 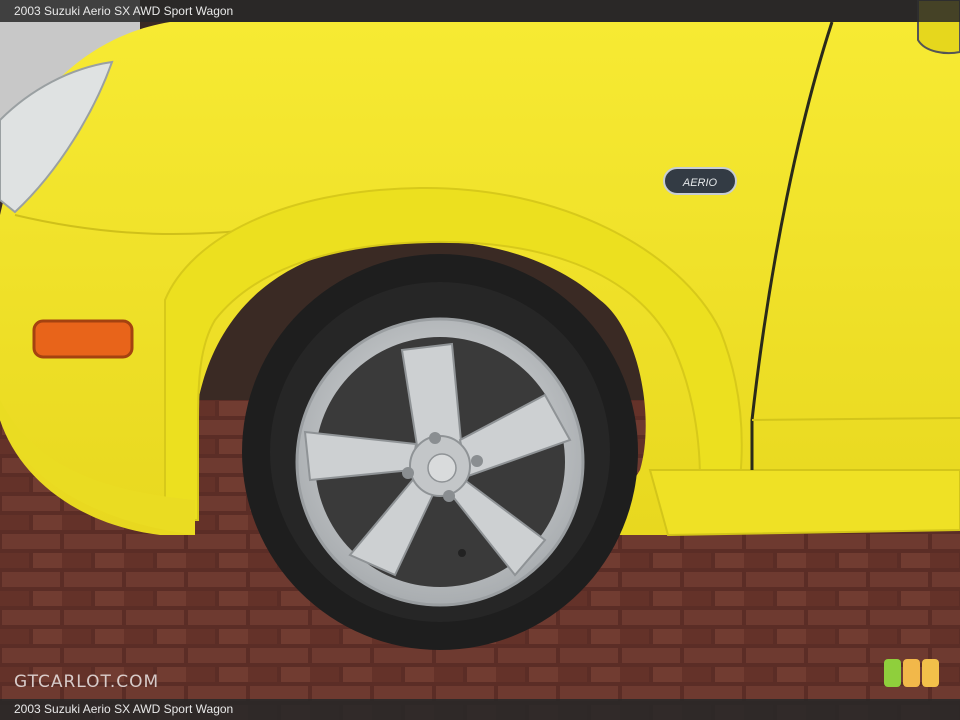 What do you see at coordinates (83, 339) in the screenshot?
I see `side-marker-light` at bounding box center [83, 339].